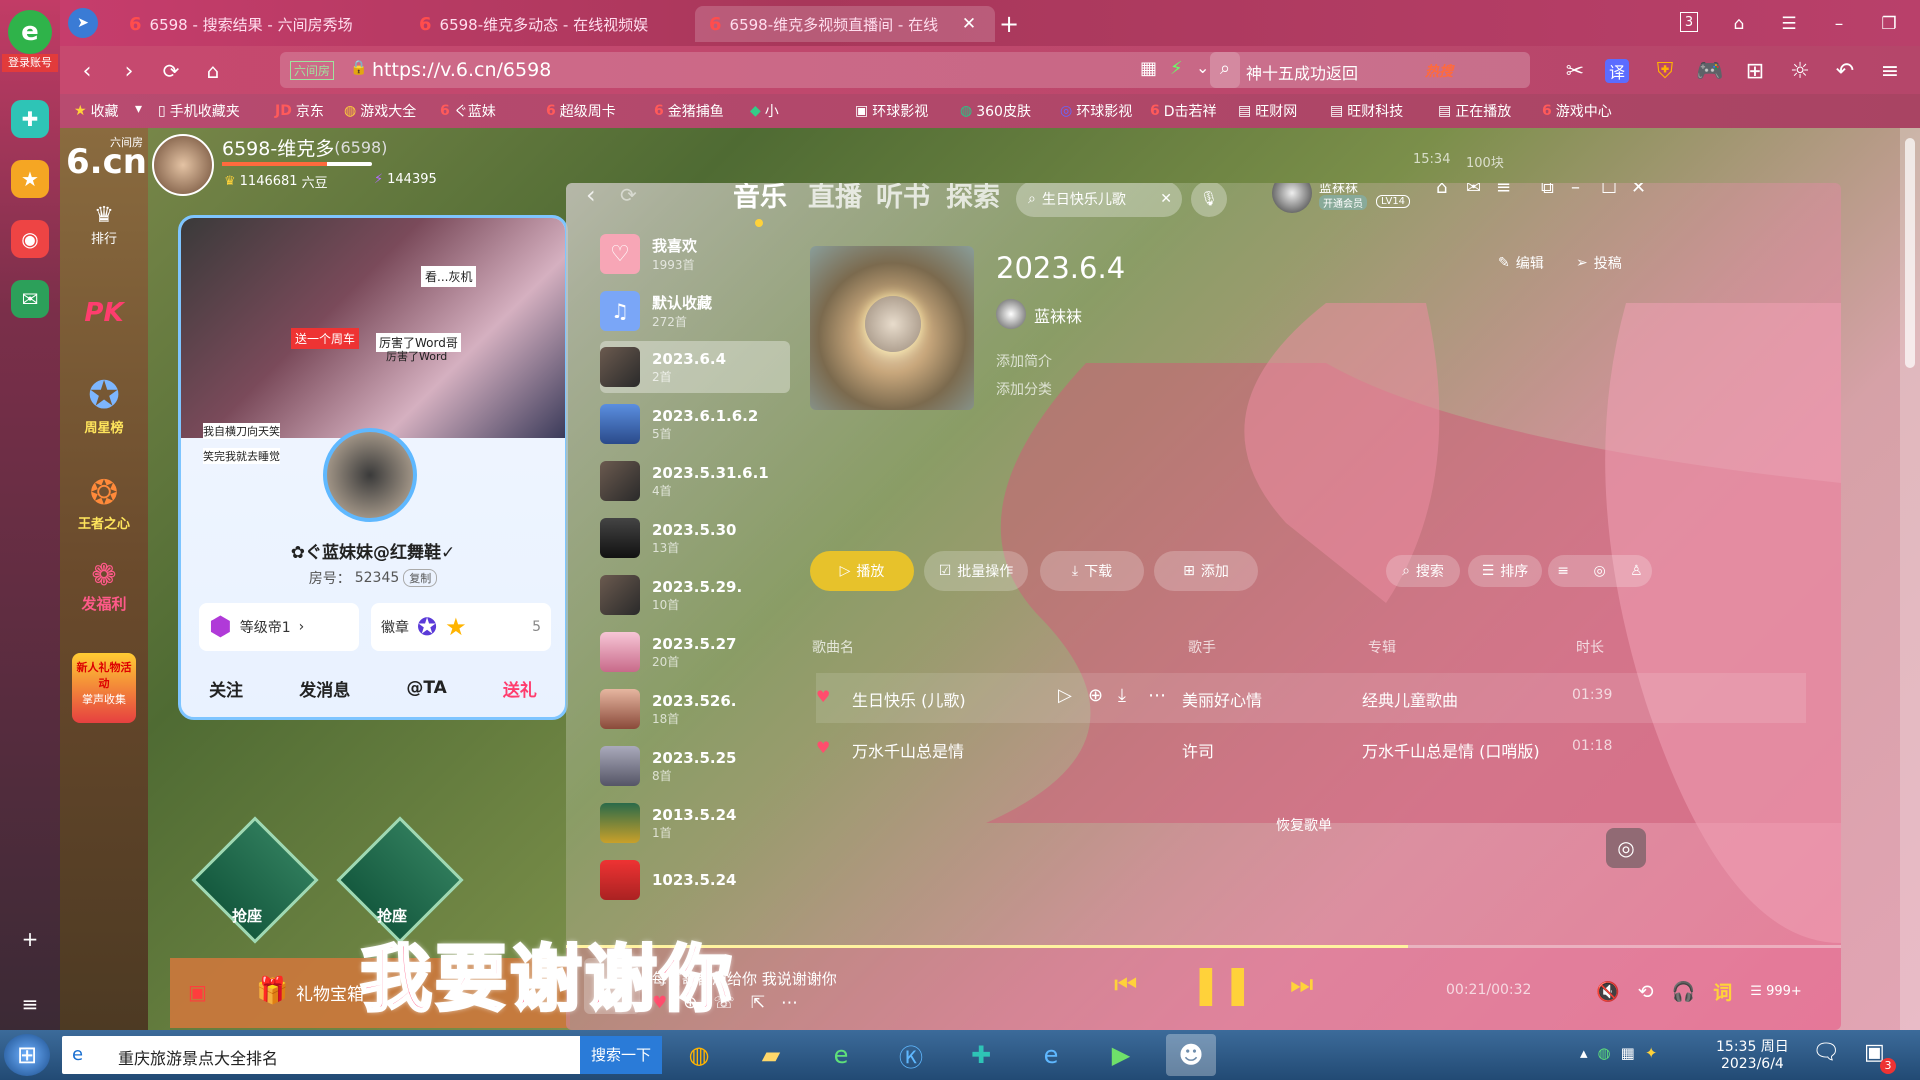 The height and width of the screenshot is (1080, 1920). What do you see at coordinates (183, 165) in the screenshot?
I see `avatar` at bounding box center [183, 165].